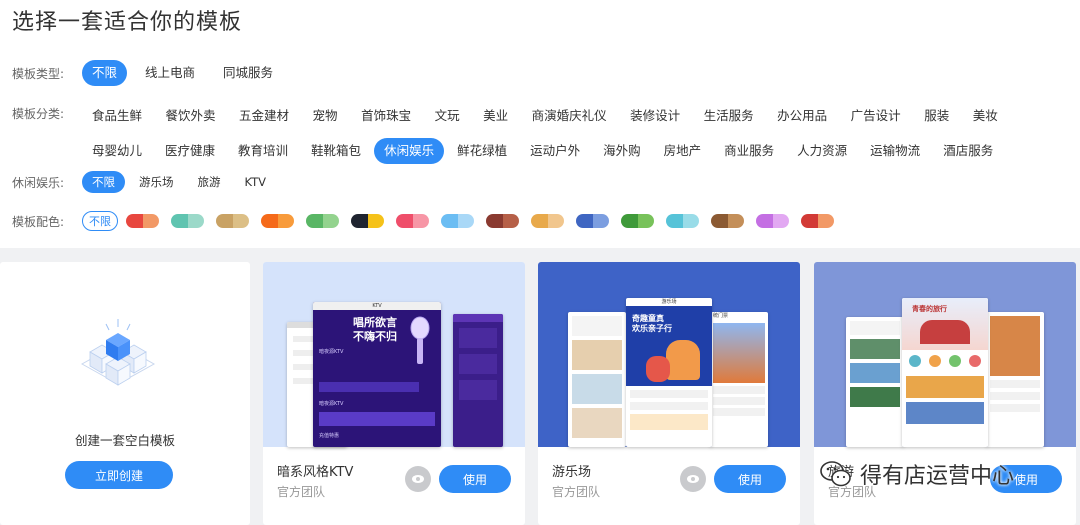  Describe the element at coordinates (669, 302) in the screenshot. I see `screen-status: 游乐场` at that location.